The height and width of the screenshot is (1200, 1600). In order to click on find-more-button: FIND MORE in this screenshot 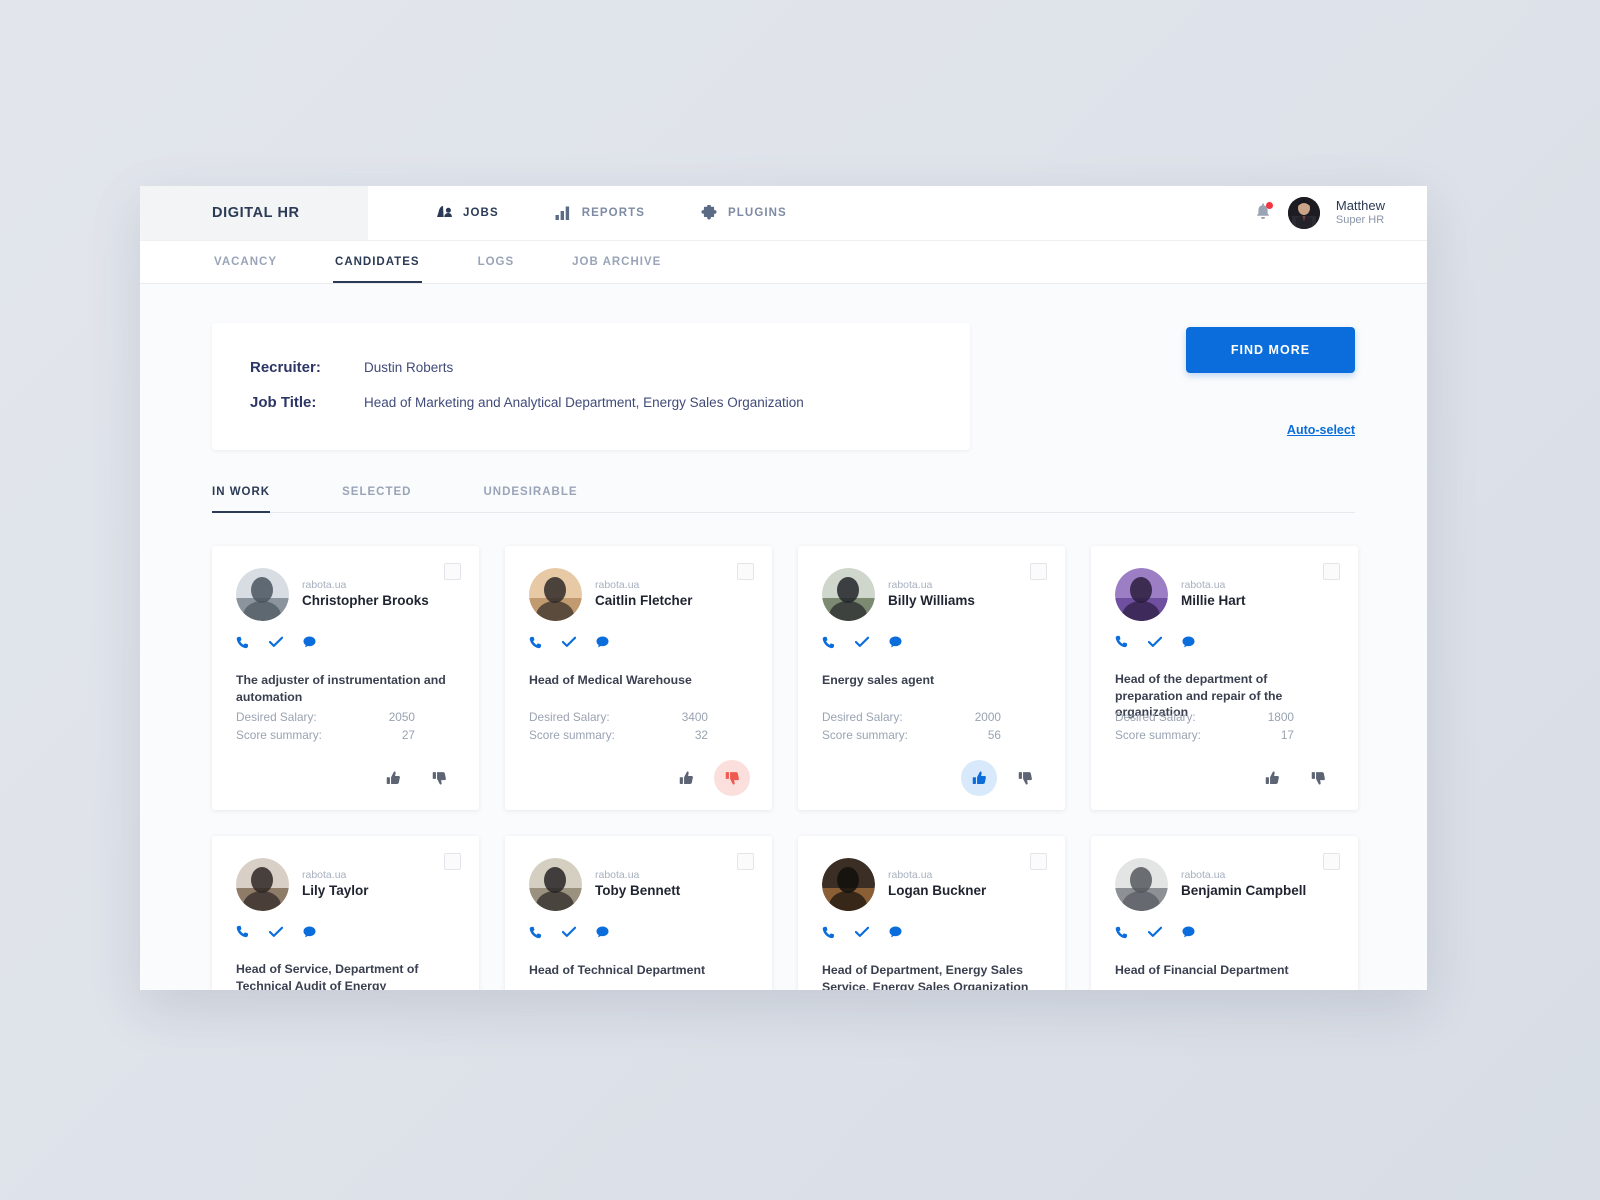, I will do `click(1270, 350)`.